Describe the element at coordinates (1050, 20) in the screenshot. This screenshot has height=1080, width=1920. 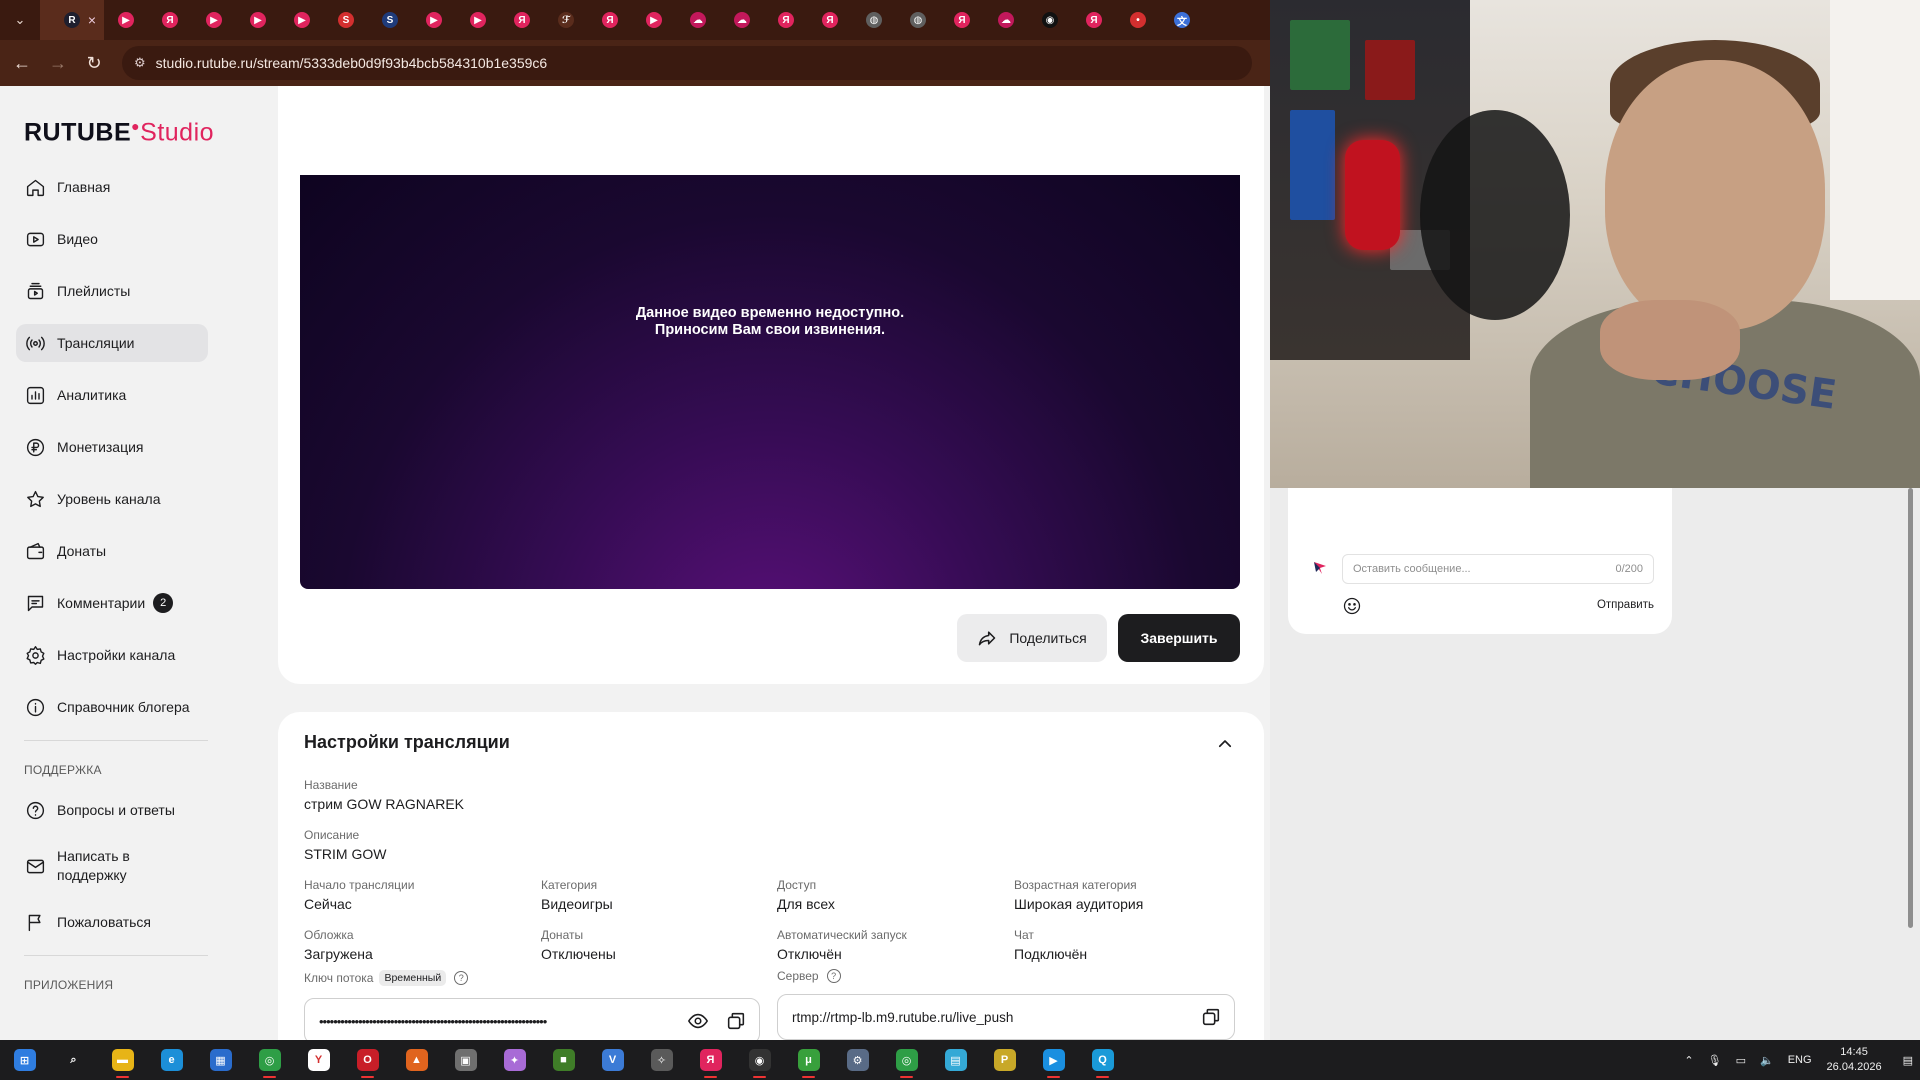
I see `browser-tab: ◉` at that location.